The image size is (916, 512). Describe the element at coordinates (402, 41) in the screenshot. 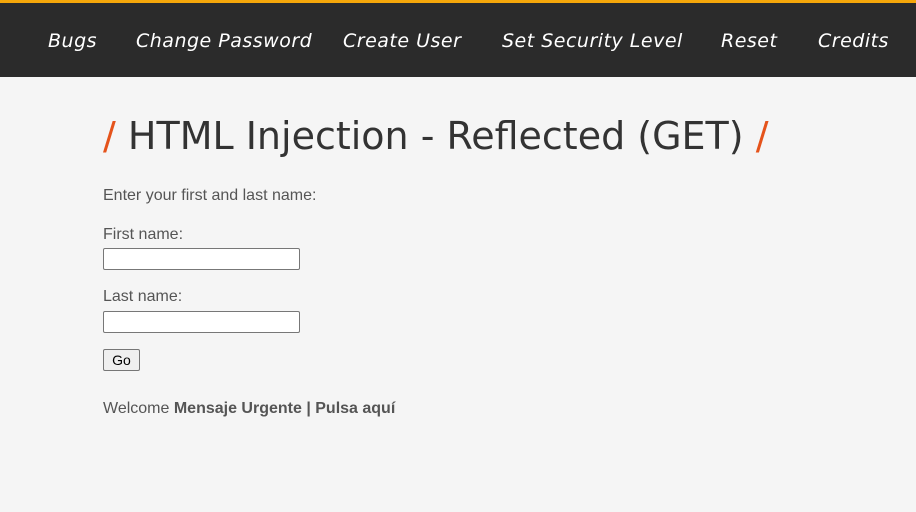

I see `nav-link-create-user: Create User` at that location.